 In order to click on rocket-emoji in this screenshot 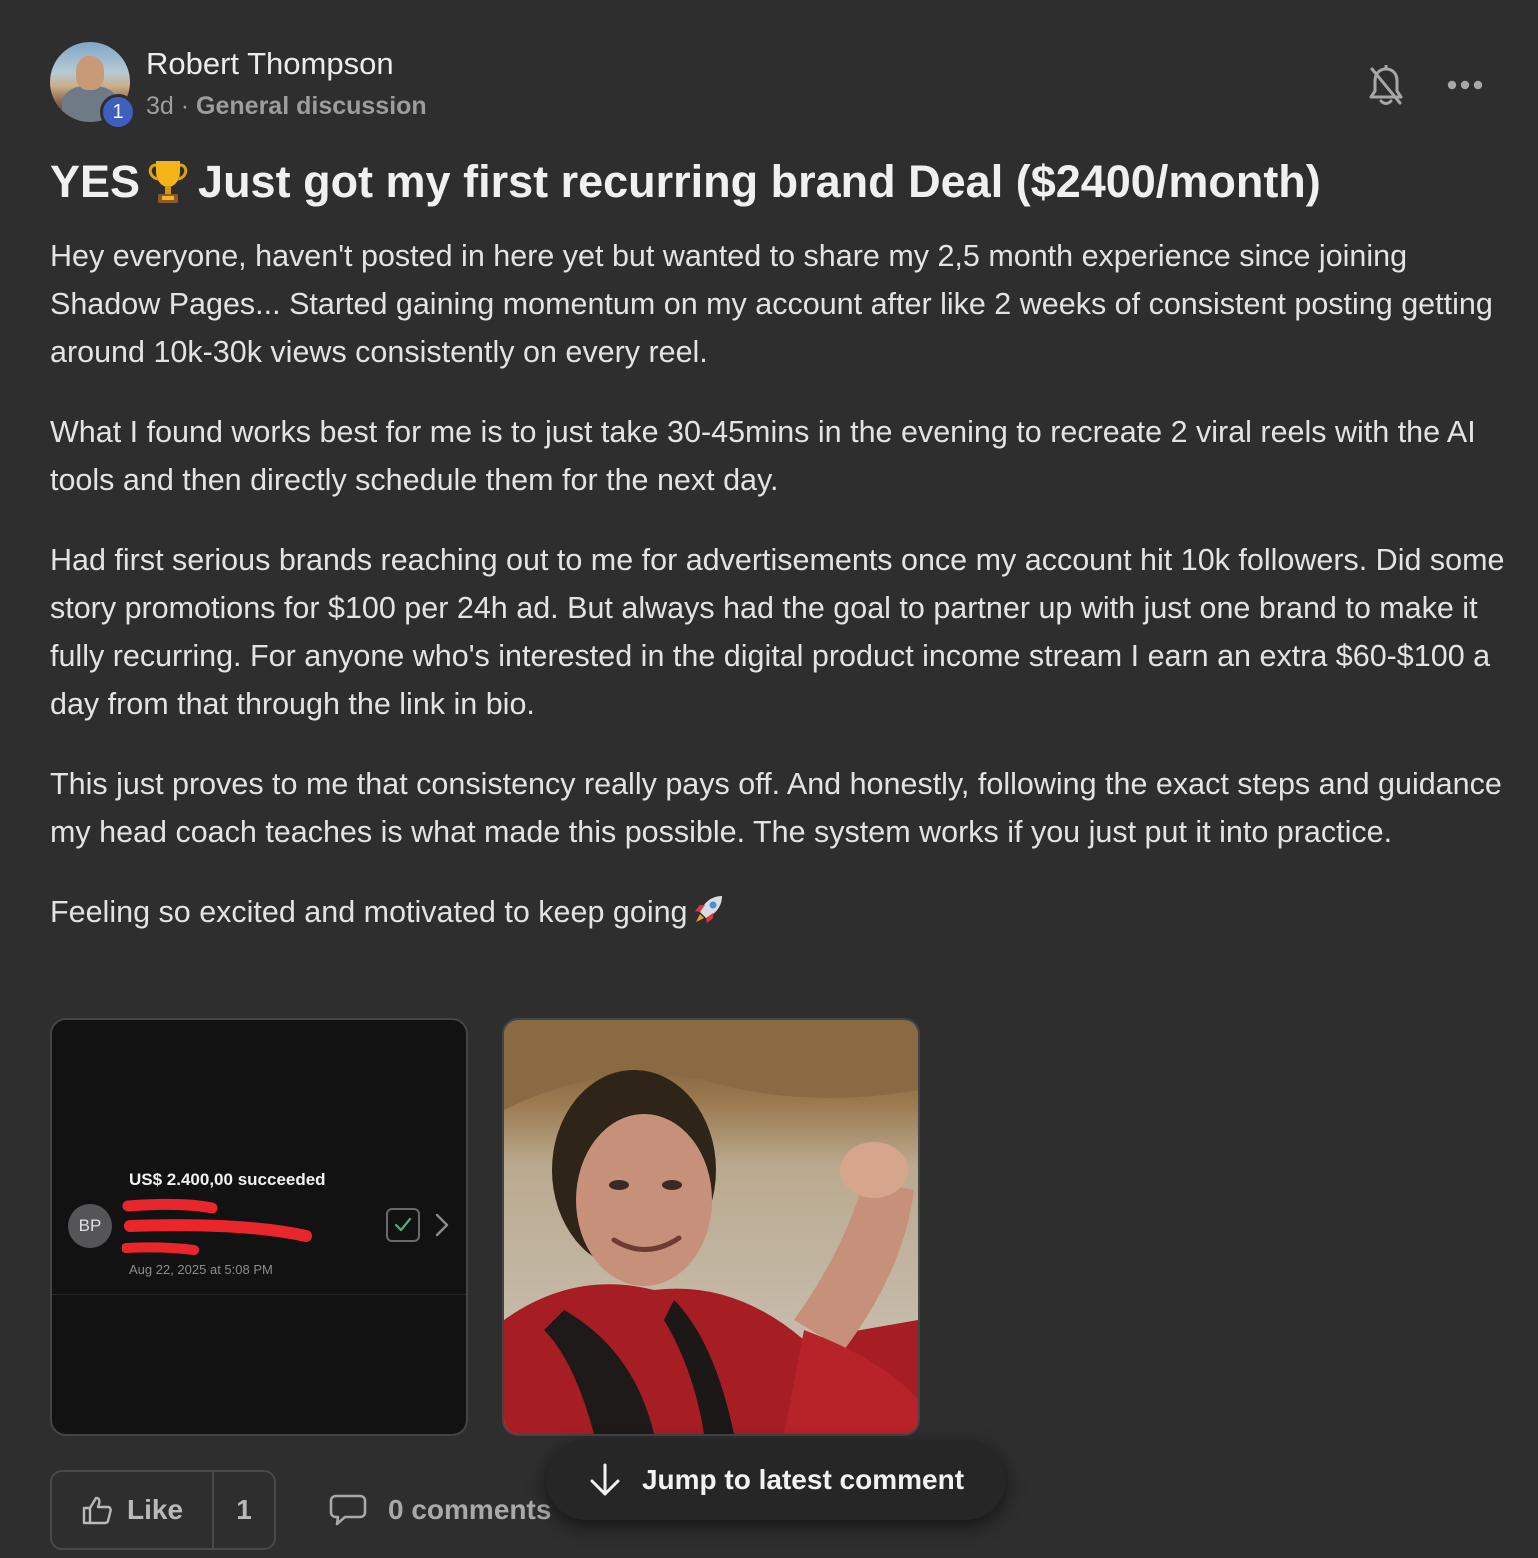, I will do `click(708, 909)`.